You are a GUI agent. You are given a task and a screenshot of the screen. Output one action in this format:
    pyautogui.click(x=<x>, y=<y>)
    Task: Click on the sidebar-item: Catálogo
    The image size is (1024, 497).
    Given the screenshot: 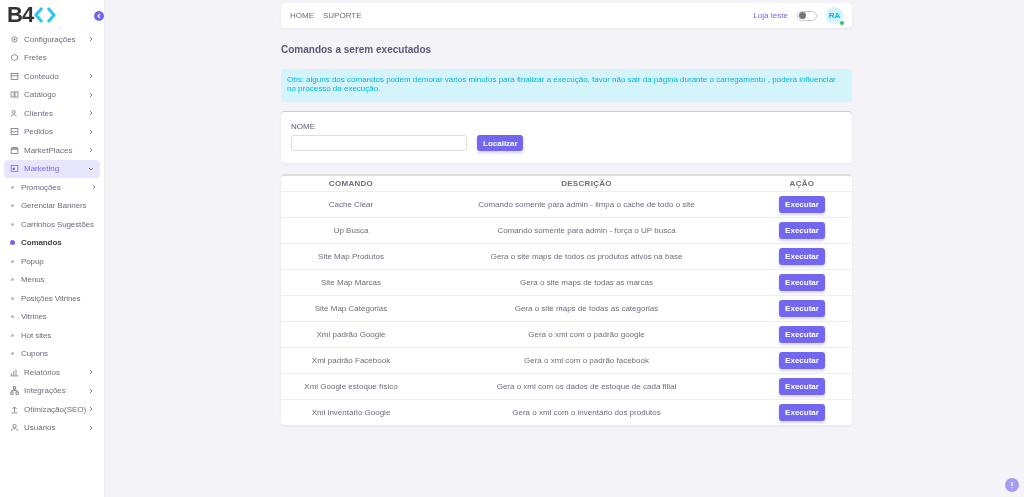 What is the action you would take?
    pyautogui.click(x=52, y=94)
    